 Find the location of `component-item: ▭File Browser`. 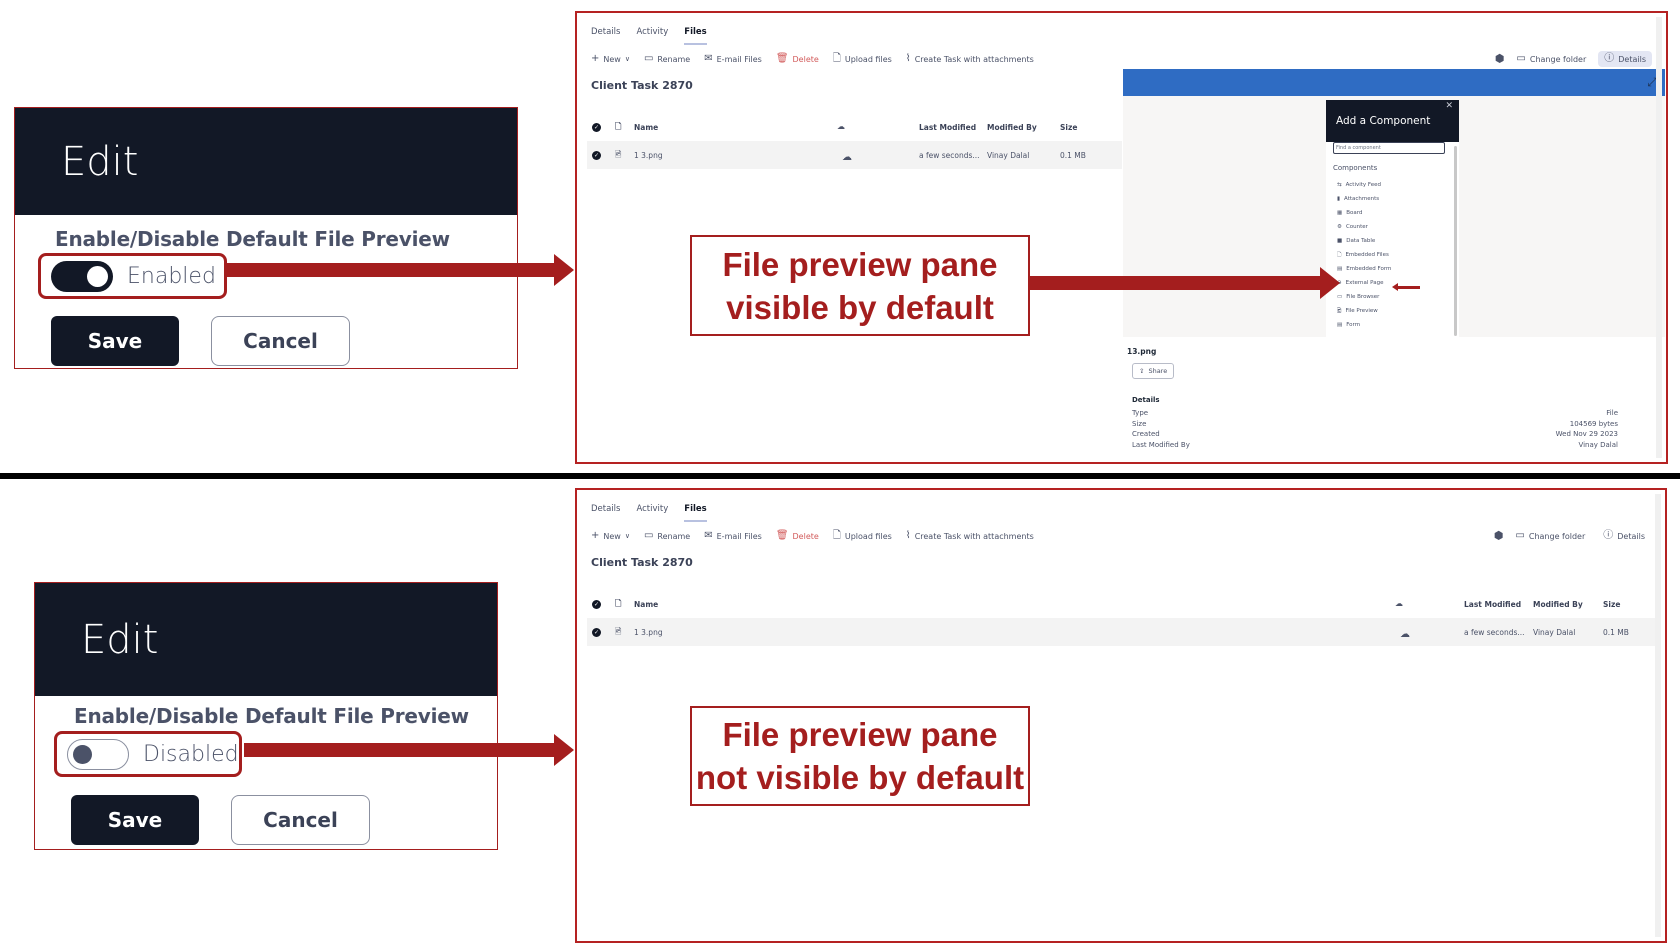

component-item: ▭File Browser is located at coordinates (1392, 297).